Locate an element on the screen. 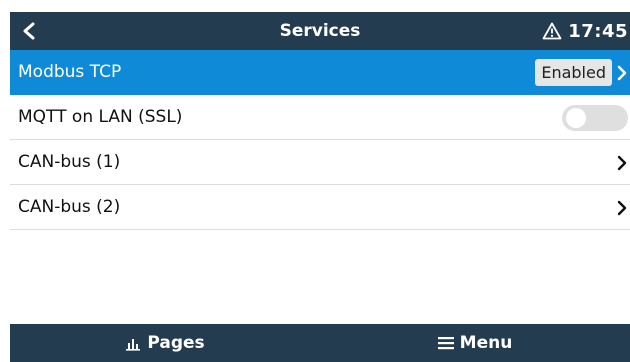  status-area: 17:45 is located at coordinates (586, 31).